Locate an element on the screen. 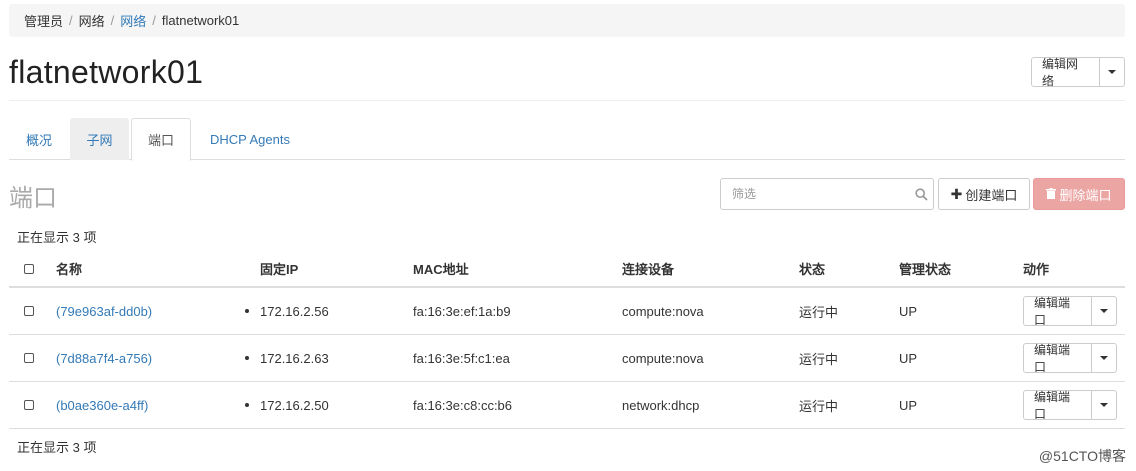  watermark: @51CTO博客 is located at coordinates (1082, 456).